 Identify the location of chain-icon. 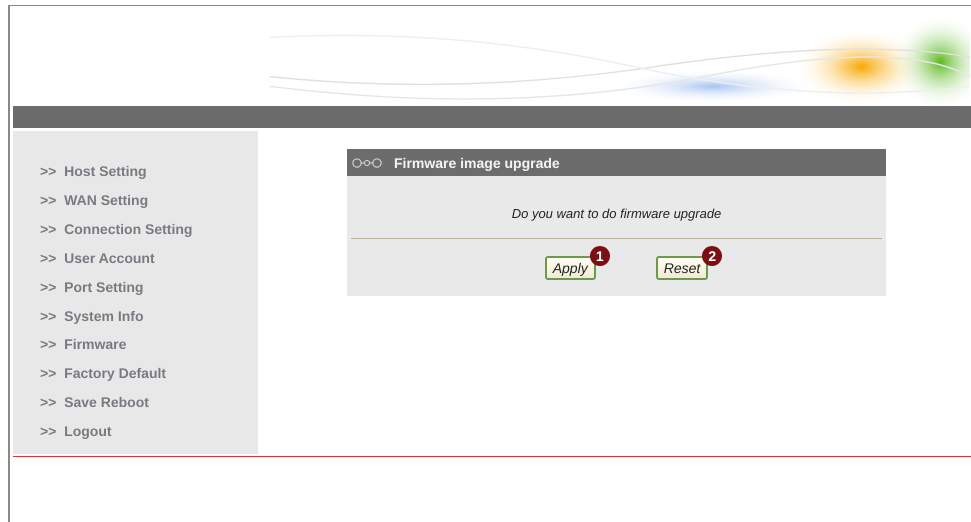
(367, 162).